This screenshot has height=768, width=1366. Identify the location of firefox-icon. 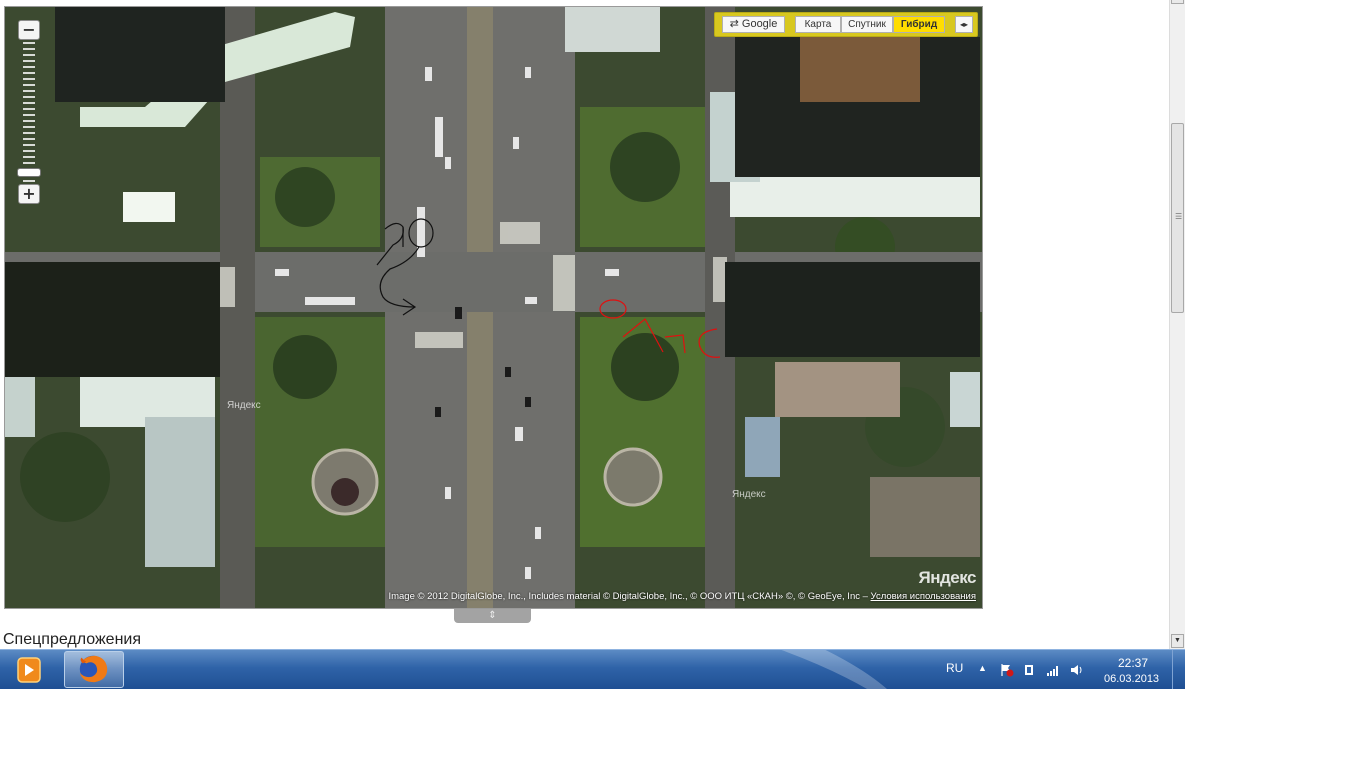
(93, 669).